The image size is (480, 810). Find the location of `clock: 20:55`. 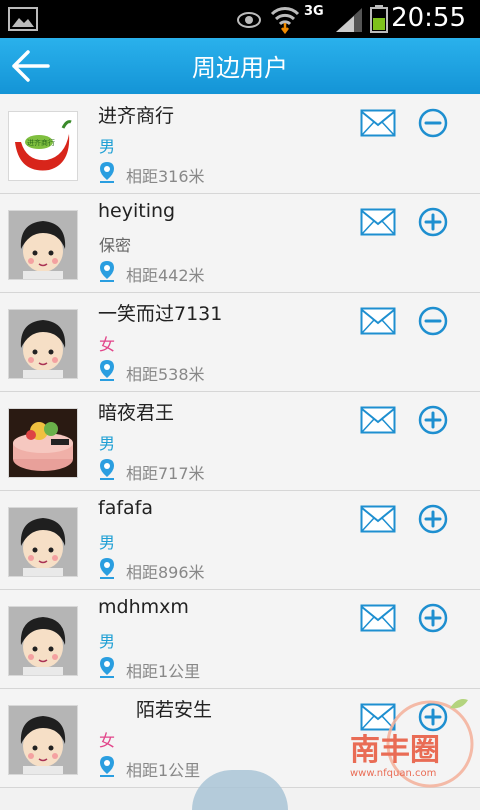

clock: 20:55 is located at coordinates (428, 18).